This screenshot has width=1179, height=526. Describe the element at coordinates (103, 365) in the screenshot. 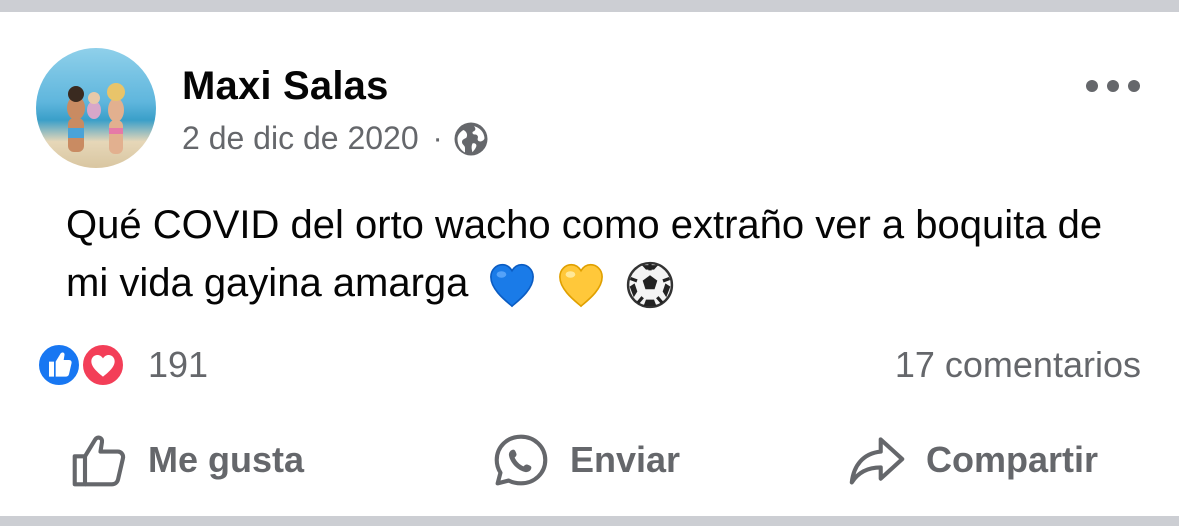

I see `love-reaction-icon` at that location.